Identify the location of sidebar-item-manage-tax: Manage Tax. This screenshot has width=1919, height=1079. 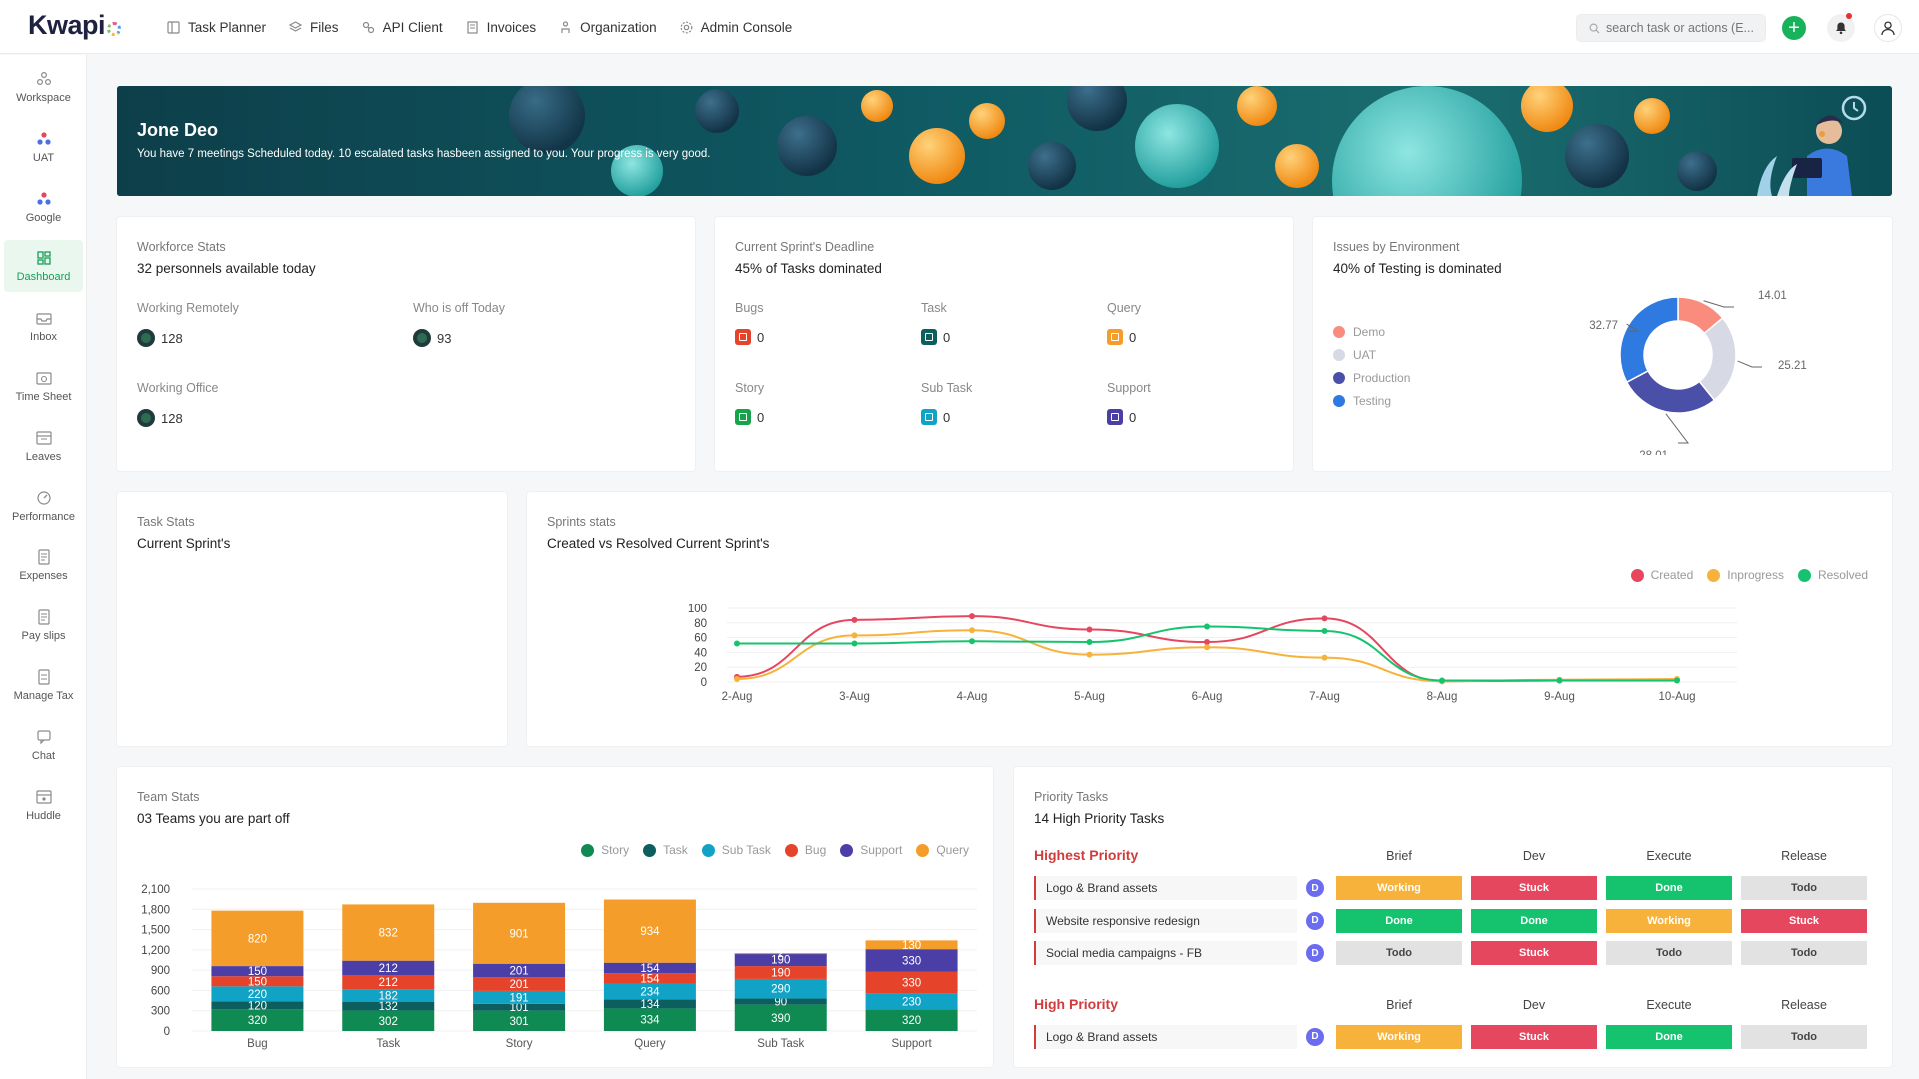
(43, 685).